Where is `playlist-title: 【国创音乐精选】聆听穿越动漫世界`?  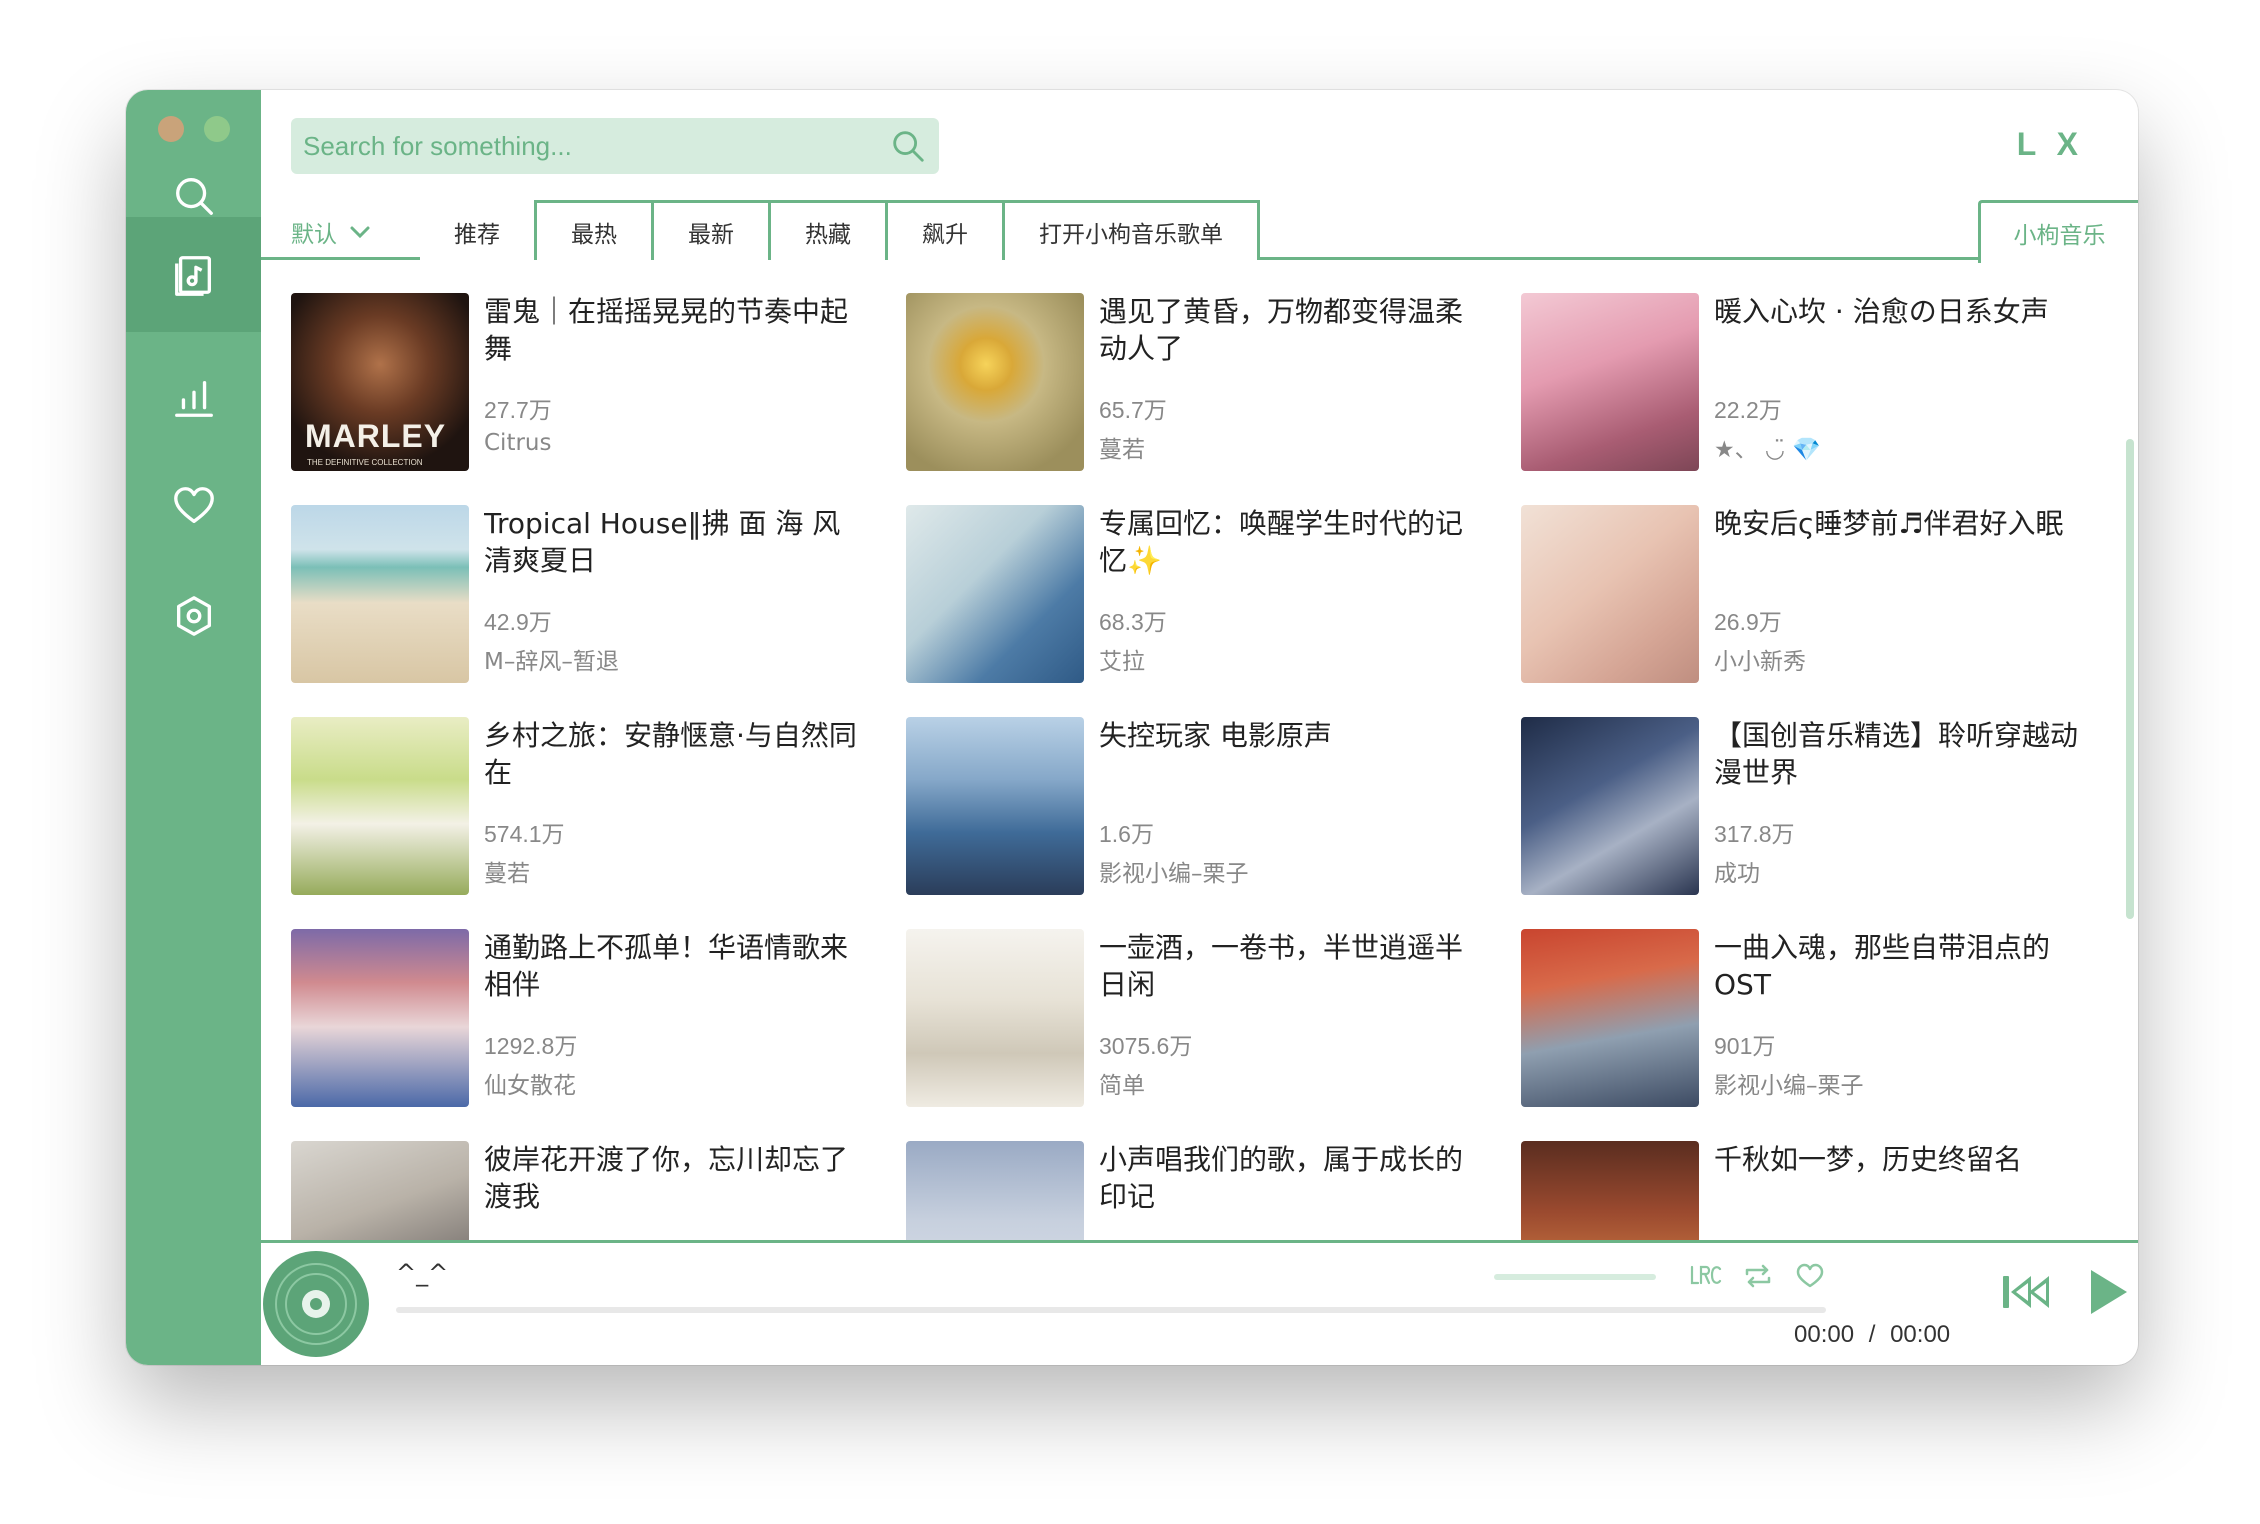 playlist-title: 【国创音乐精选】聆听穿越动漫世界 is located at coordinates (1896, 754).